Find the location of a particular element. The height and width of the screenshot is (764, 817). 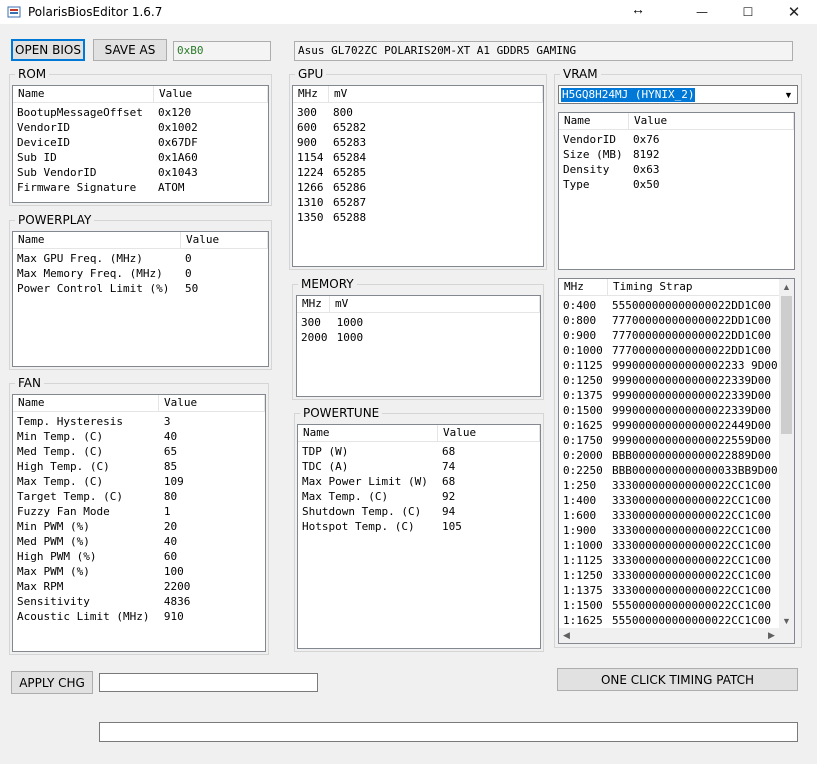

timing-row: 0:1125 99900000000000002233 9D00 is located at coordinates (670, 365).